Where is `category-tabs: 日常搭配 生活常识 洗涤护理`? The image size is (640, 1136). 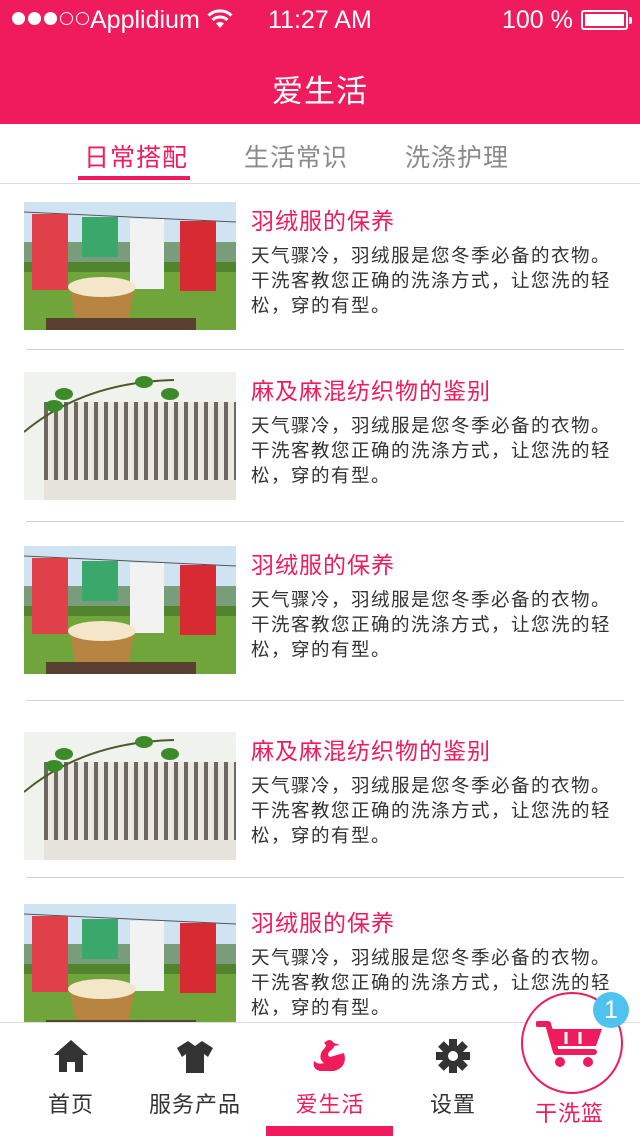
category-tabs: 日常搭配 生活常识 洗涤护理 is located at coordinates (320, 154).